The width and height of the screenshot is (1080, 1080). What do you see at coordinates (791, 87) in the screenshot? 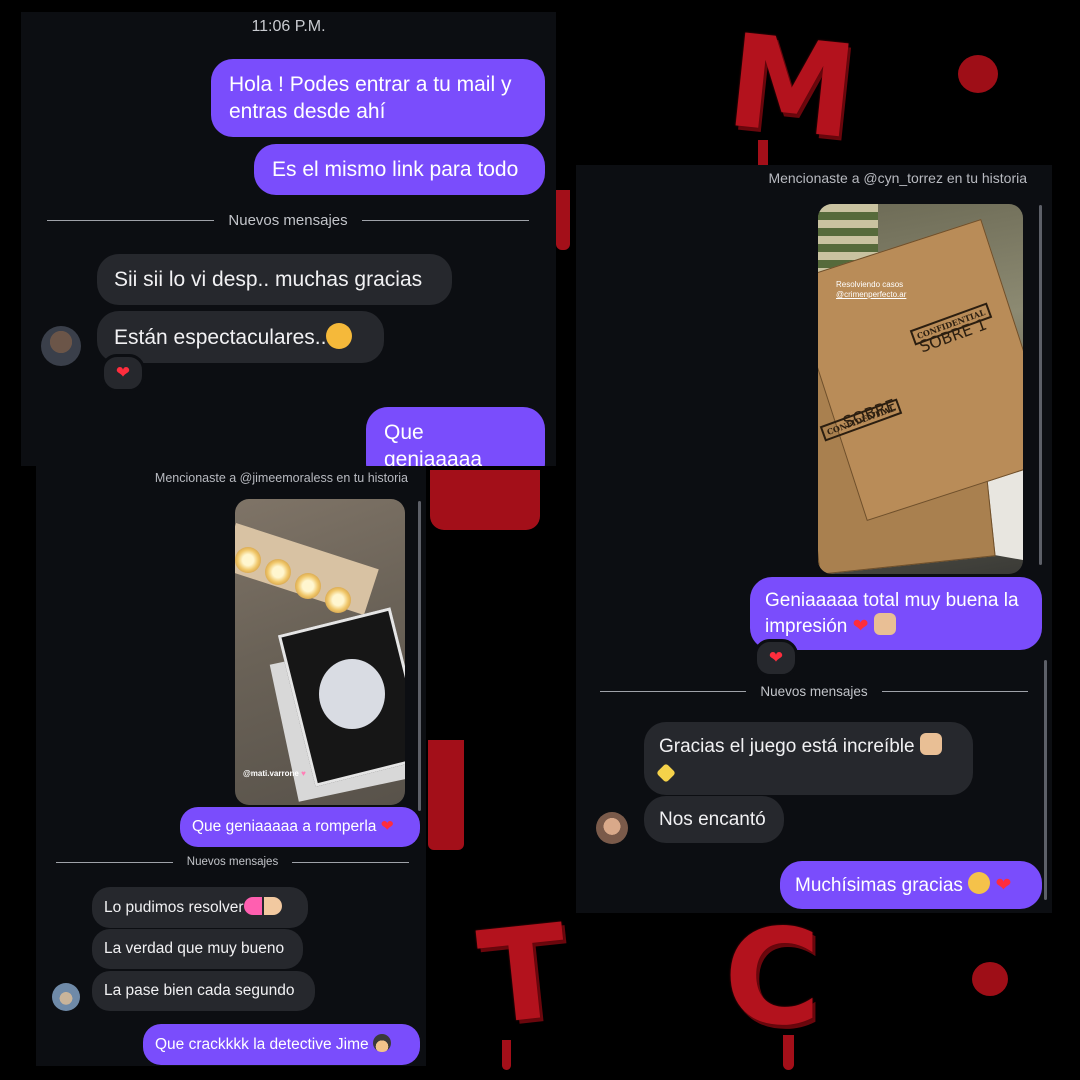
I see `background-letter-m: M` at bounding box center [791, 87].